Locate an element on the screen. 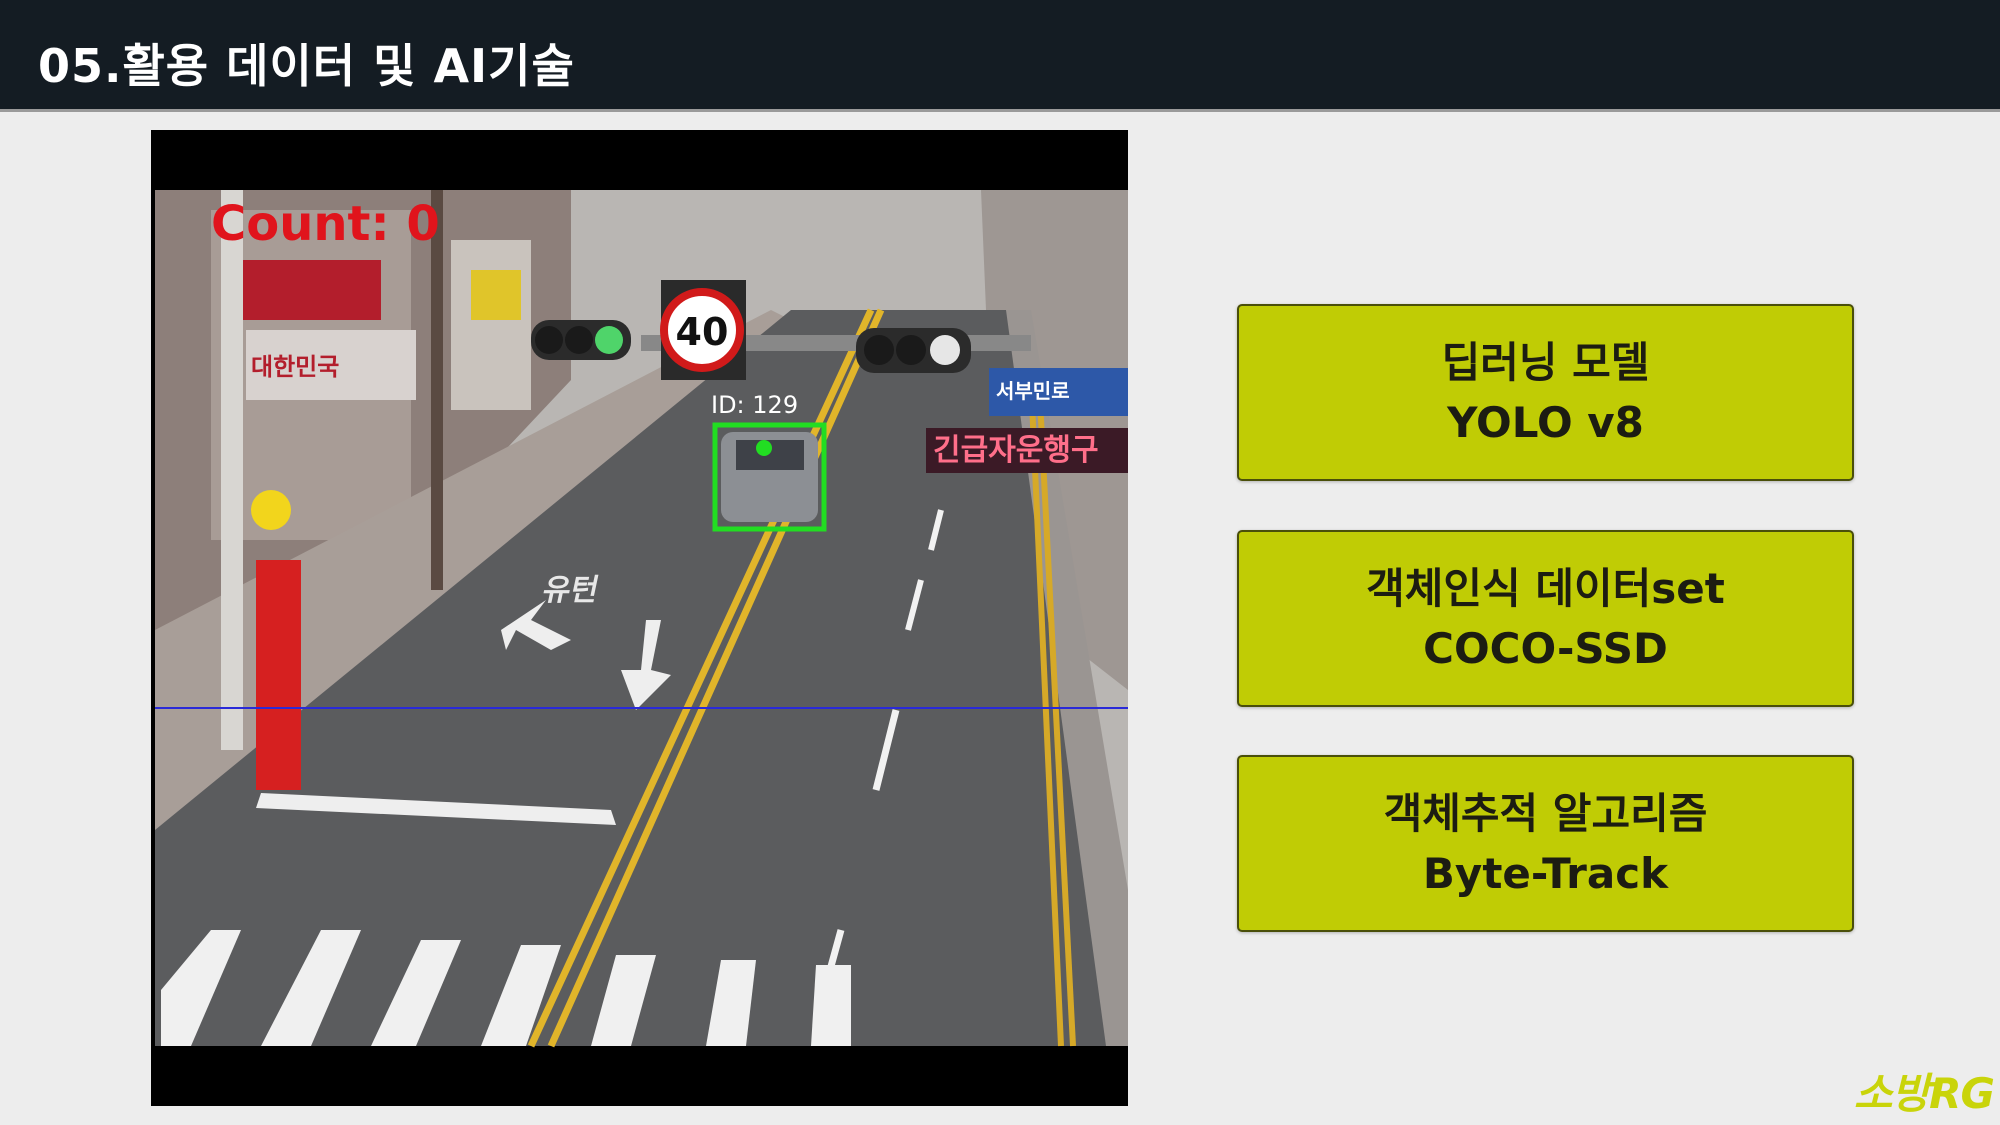 The height and width of the screenshot is (1125, 2000). card-deep-learning-model: 딥러닝 모델 YOLO v8 is located at coordinates (1545, 392).